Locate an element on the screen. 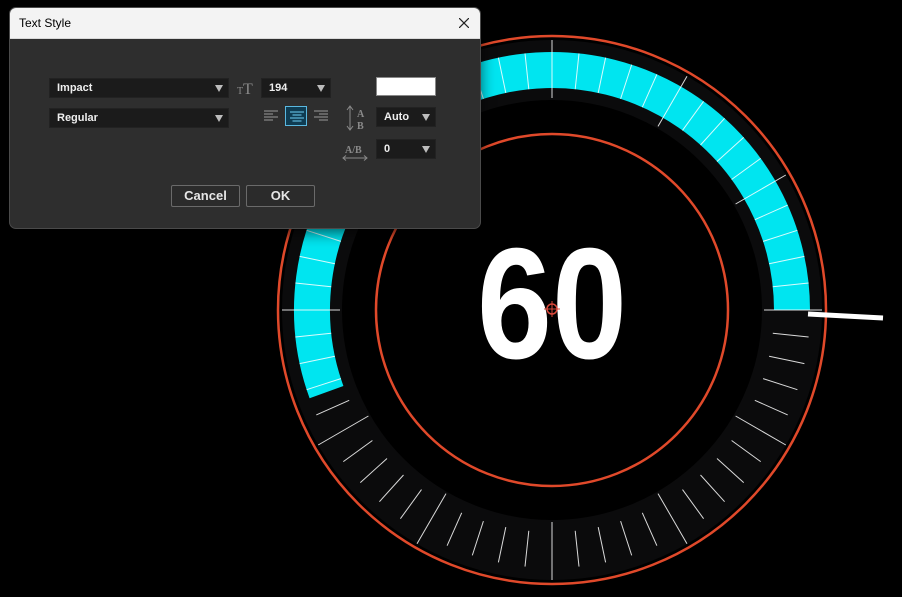  tracking-icon: A/B is located at coordinates (355, 154).